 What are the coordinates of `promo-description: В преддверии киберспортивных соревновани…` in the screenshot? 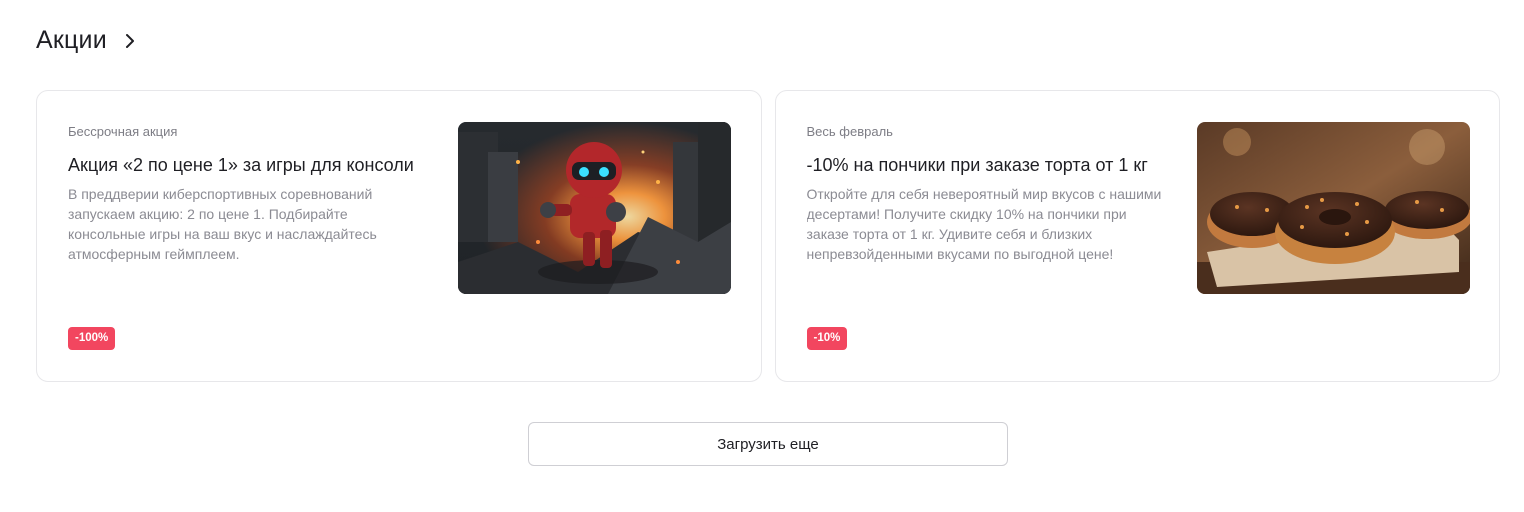 It's located at (222, 224).